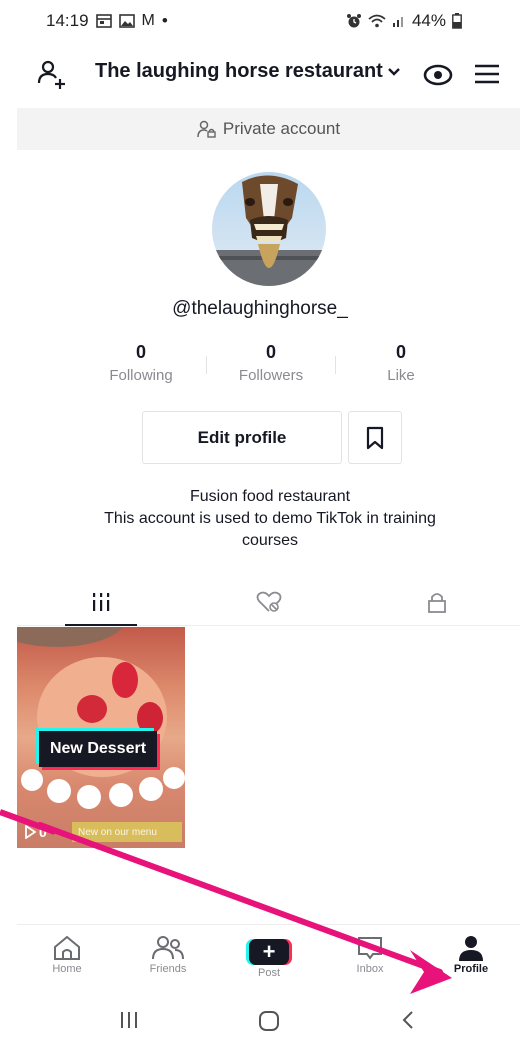 Image resolution: width=520 pixels, height=1038 pixels. Describe the element at coordinates (260, 21) in the screenshot. I see `status-bar: 14:19 M • 44%` at that location.